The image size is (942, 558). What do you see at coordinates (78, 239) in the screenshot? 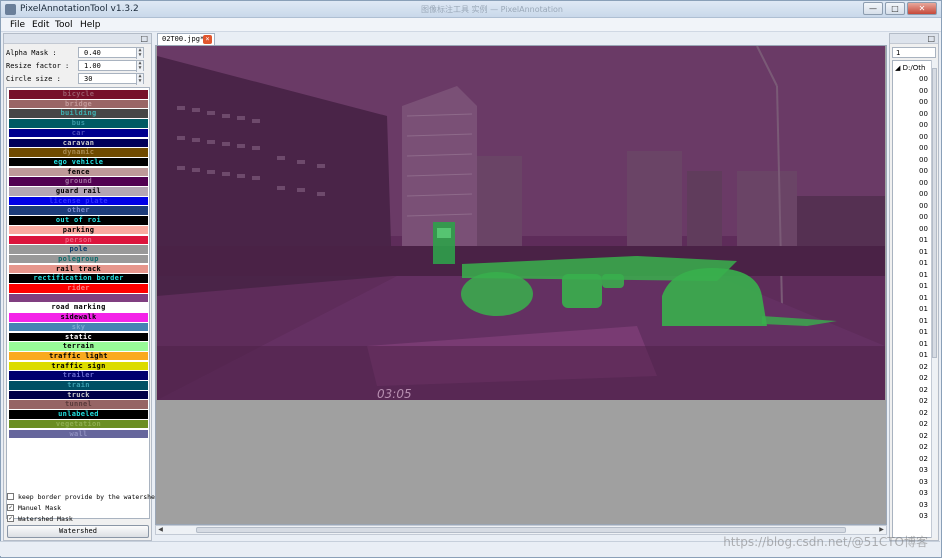
I see `label-item: person` at bounding box center [78, 239].